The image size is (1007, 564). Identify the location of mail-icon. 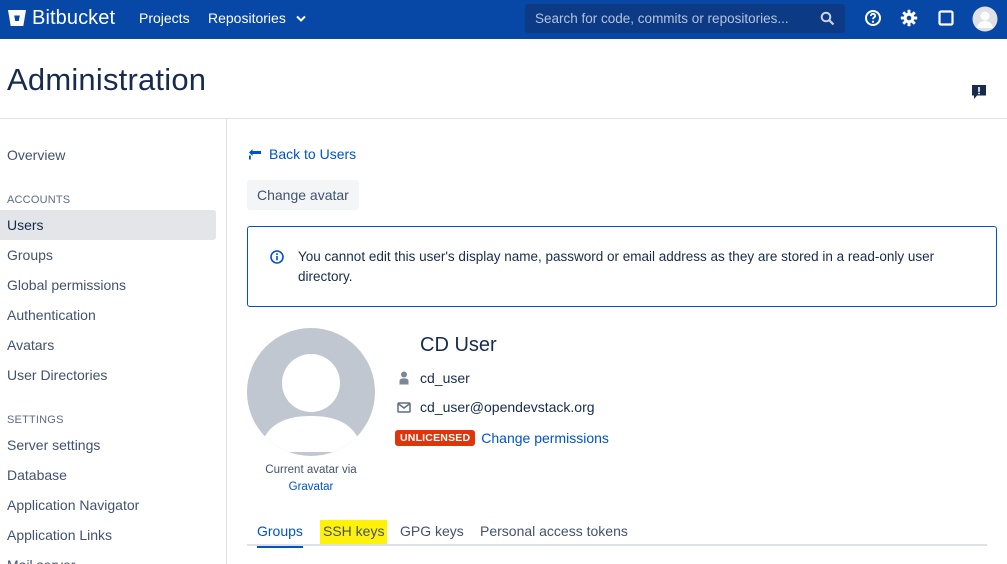
(404, 407).